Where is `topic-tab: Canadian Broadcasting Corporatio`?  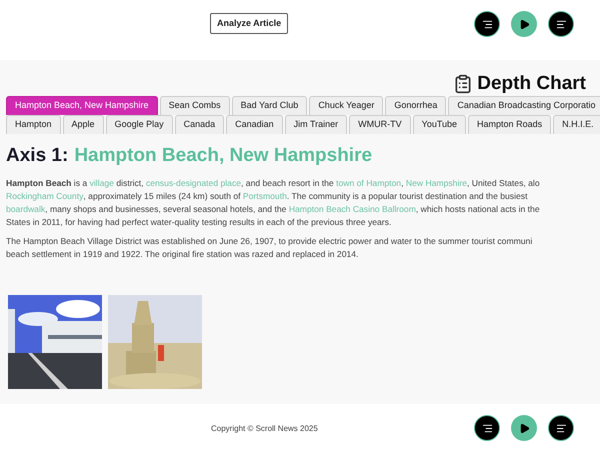
topic-tab: Canadian Broadcasting Corporatio is located at coordinates (524, 105).